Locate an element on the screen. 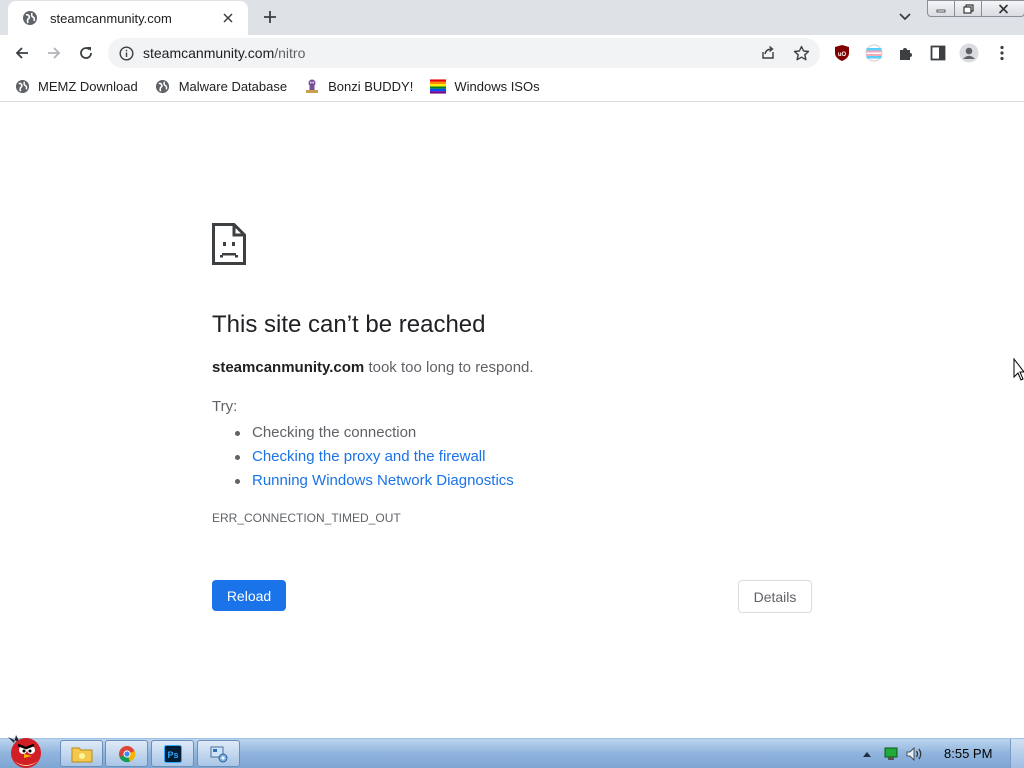 This screenshot has height=768, width=1024. share-icon is located at coordinates (768, 53).